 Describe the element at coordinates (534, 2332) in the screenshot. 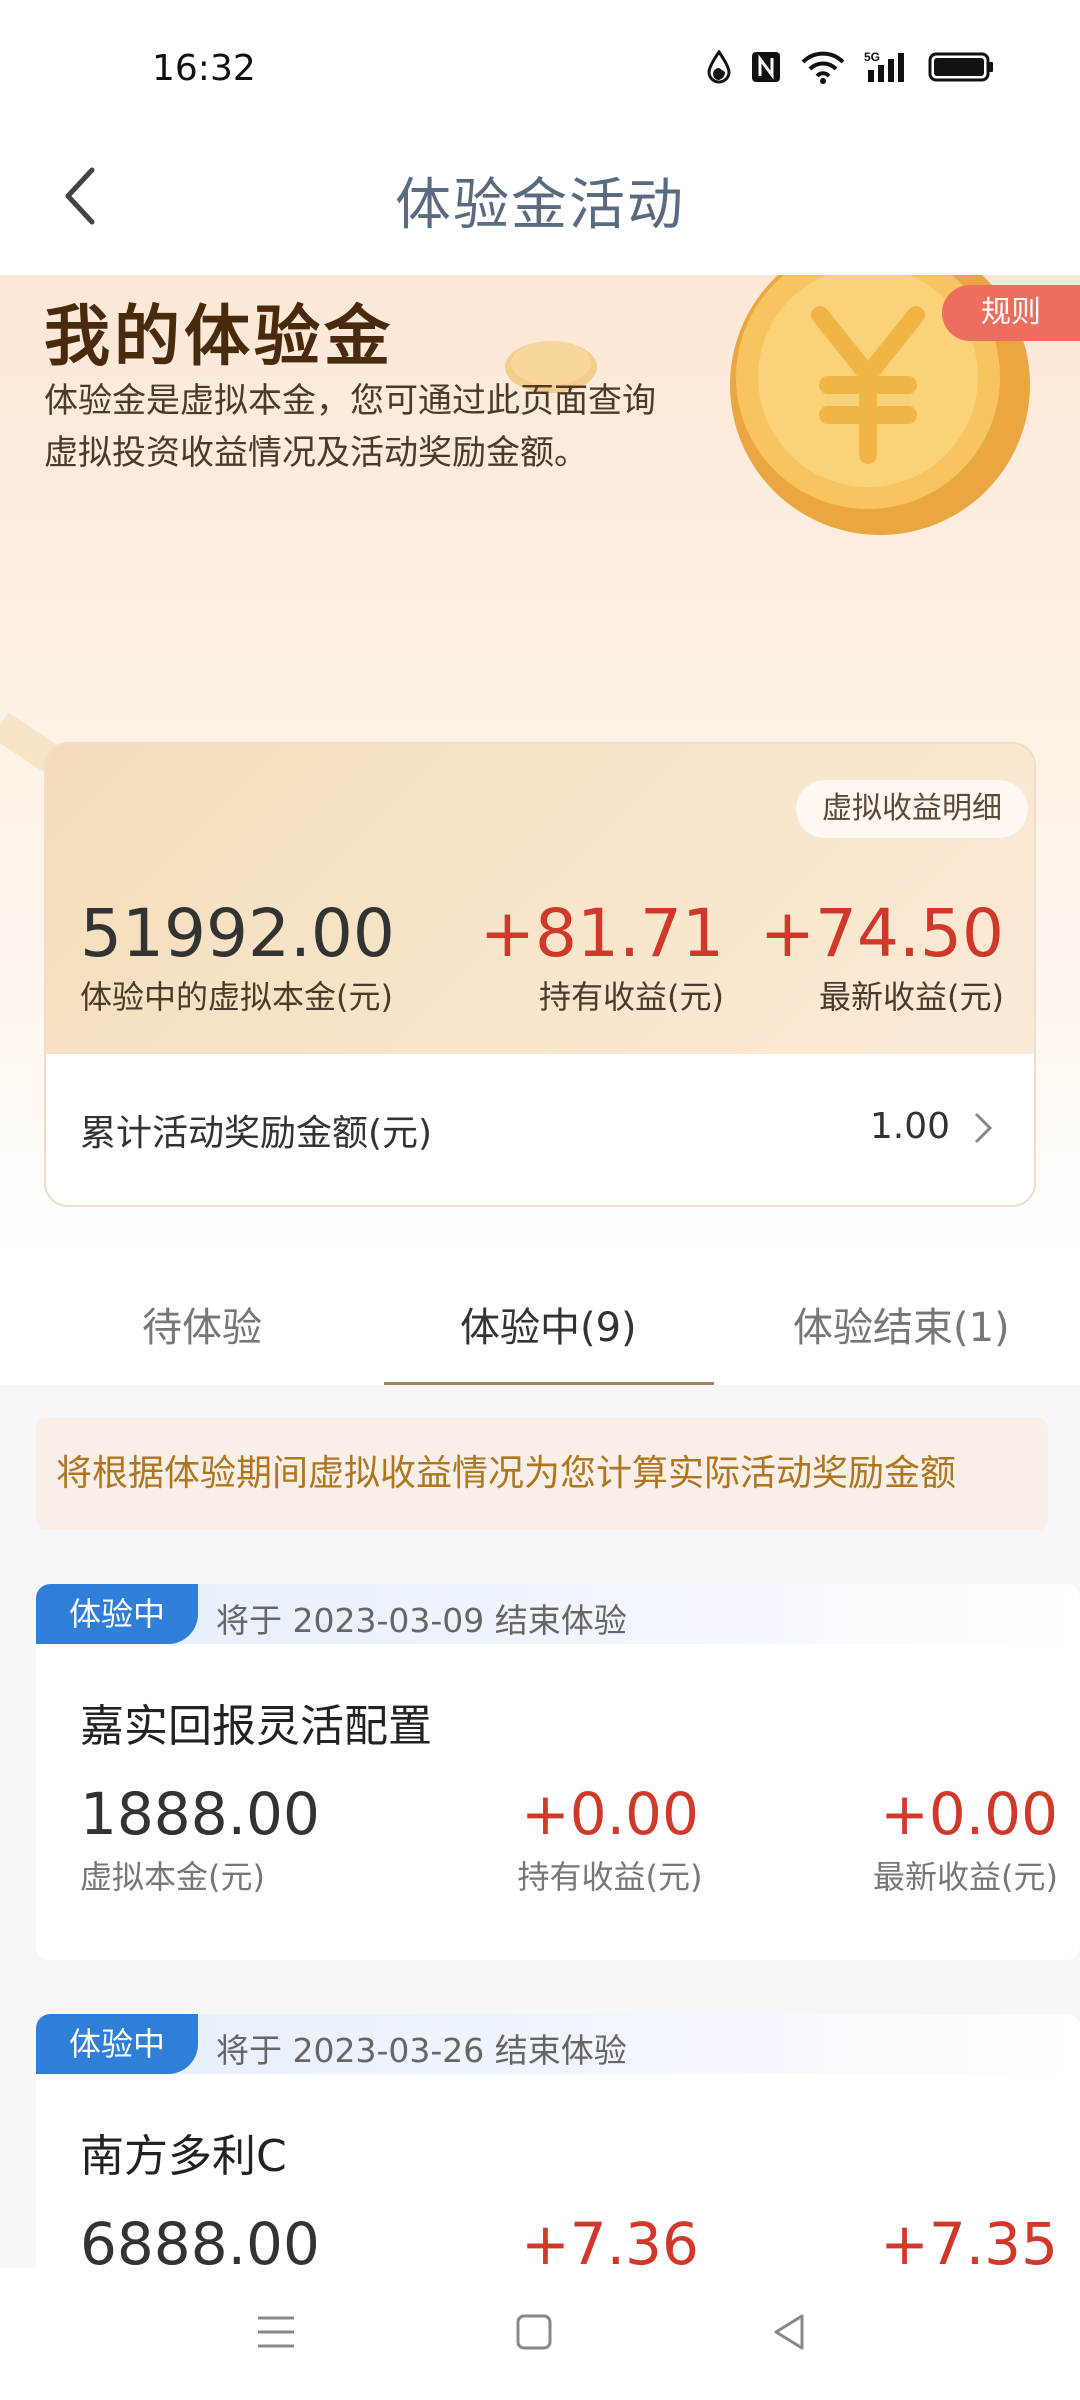

I see `home-icon` at that location.